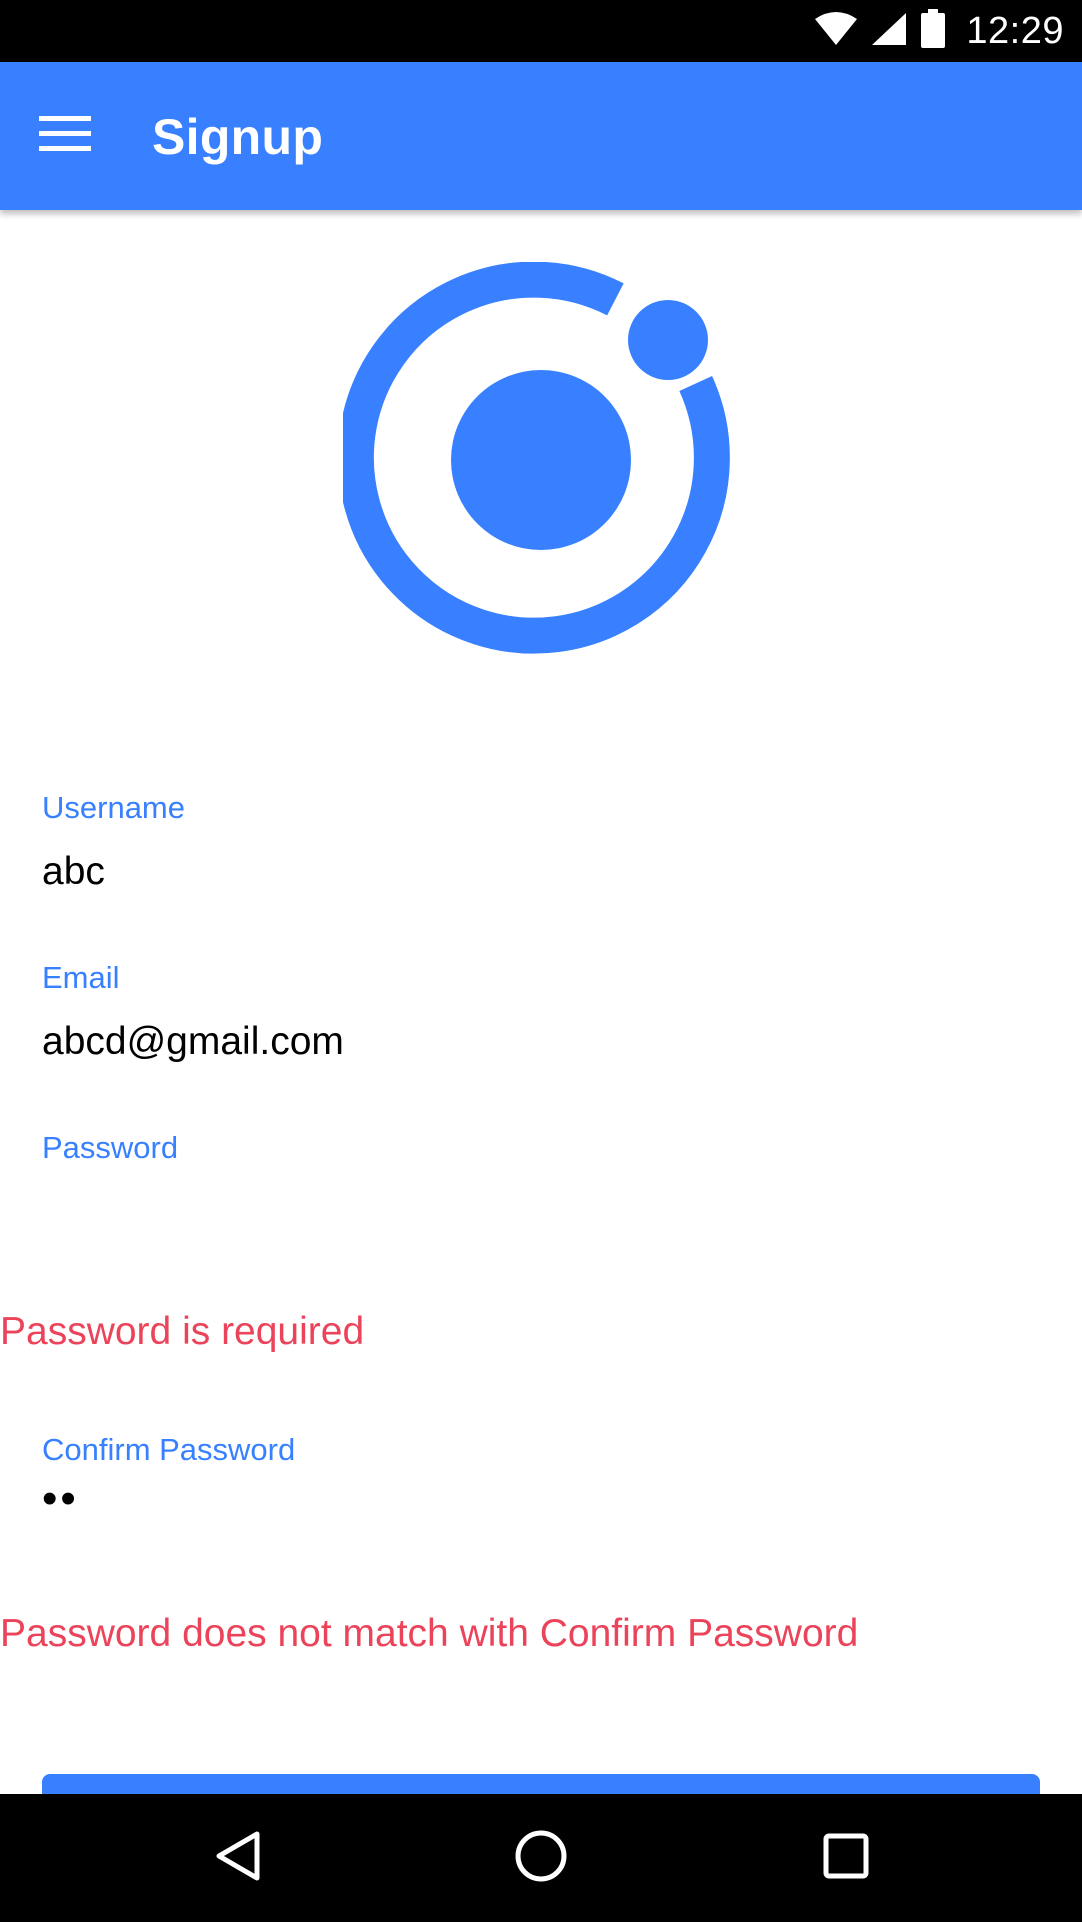 This screenshot has height=1922, width=1082. What do you see at coordinates (542, 1212) in the screenshot?
I see `password-input` at bounding box center [542, 1212].